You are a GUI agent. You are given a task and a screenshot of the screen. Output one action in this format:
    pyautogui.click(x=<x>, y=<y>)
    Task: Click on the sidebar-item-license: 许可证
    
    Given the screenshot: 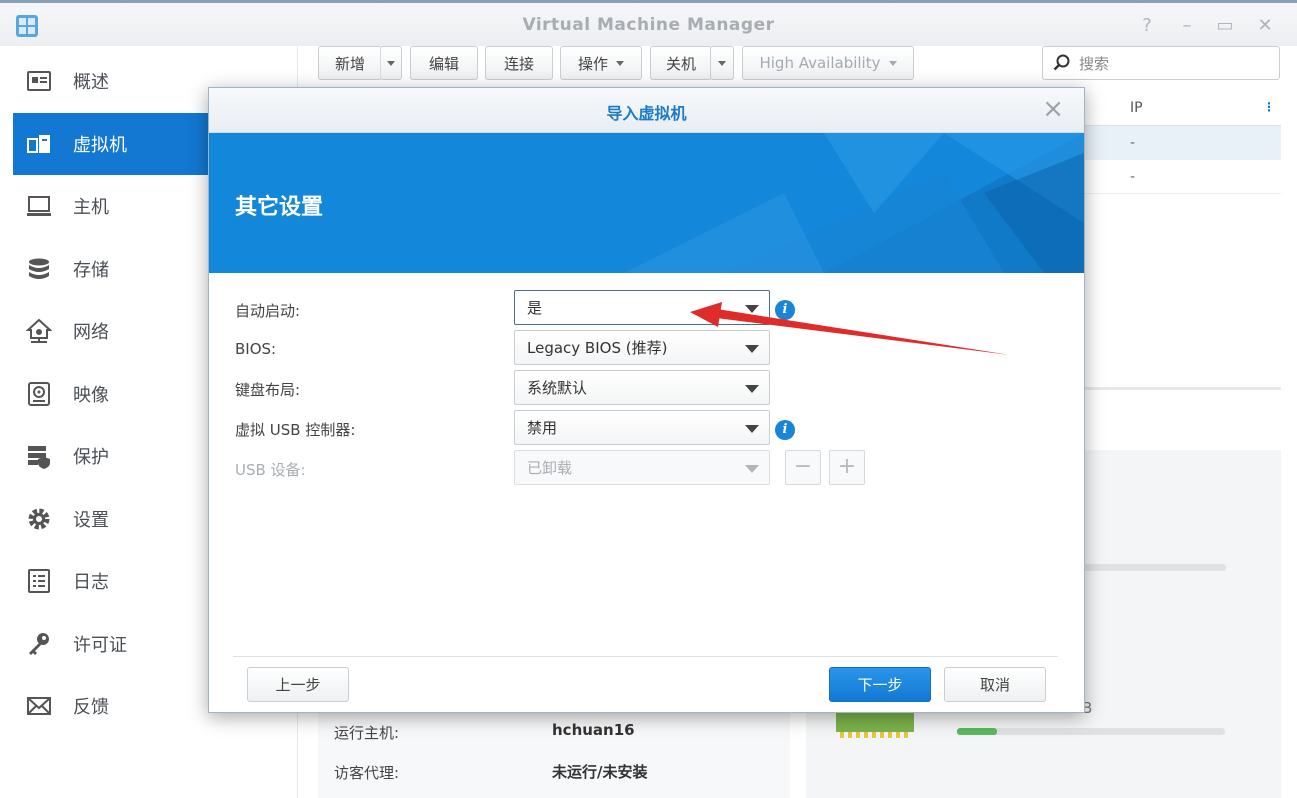 What is the action you would take?
    pyautogui.click(x=111, y=644)
    